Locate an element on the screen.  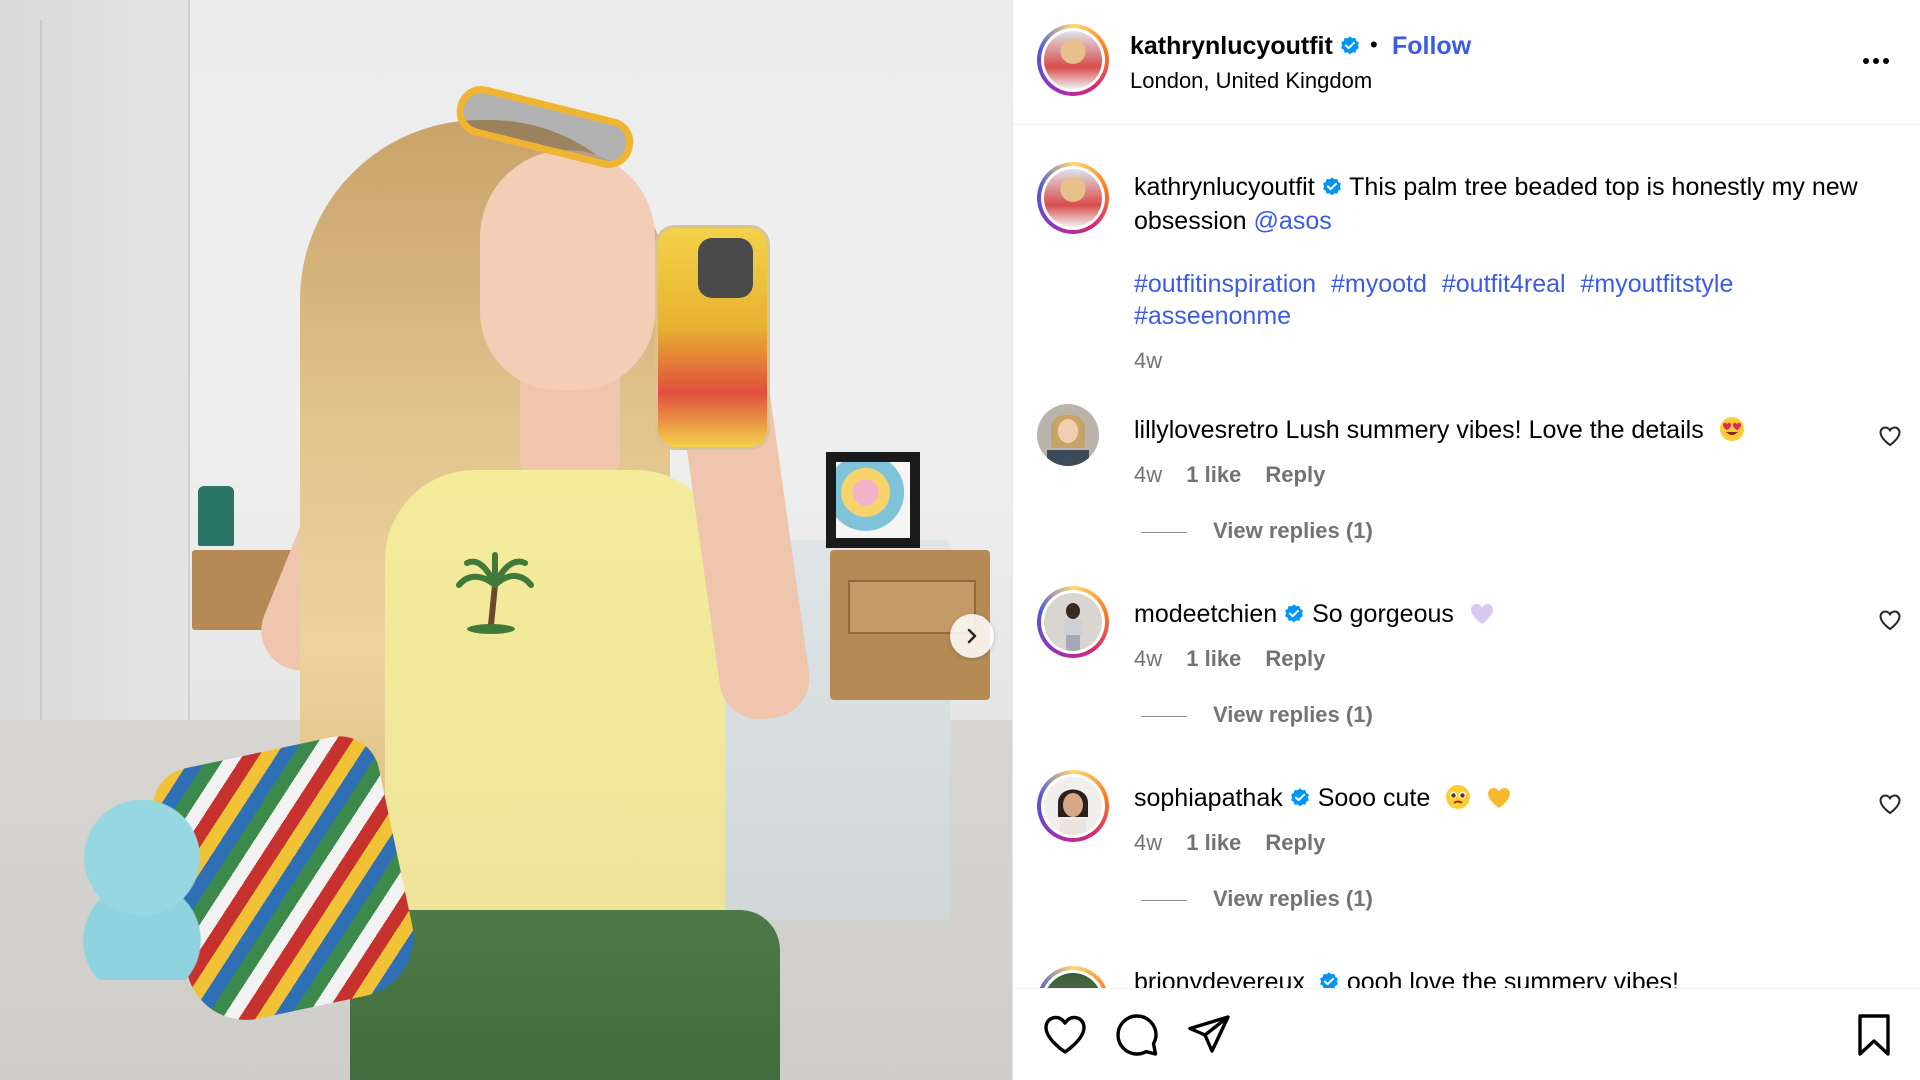
comment-icon is located at coordinates (1137, 1035).